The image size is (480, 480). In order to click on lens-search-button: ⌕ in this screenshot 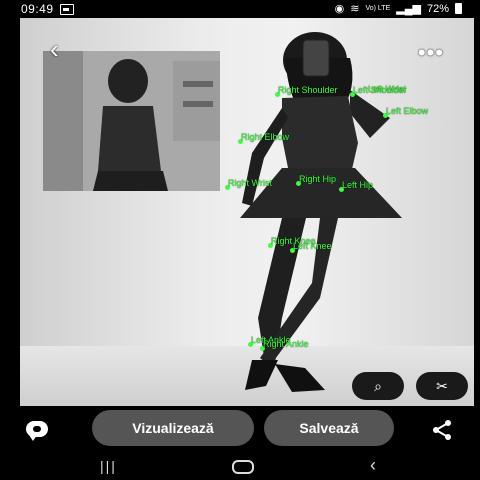, I will do `click(378, 386)`.